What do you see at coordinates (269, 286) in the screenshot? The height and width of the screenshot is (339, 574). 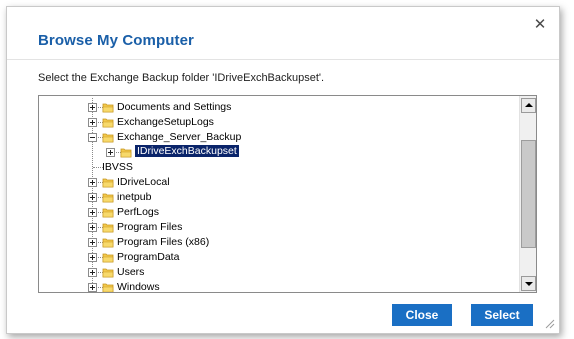 I see `tree-item: Windows` at bounding box center [269, 286].